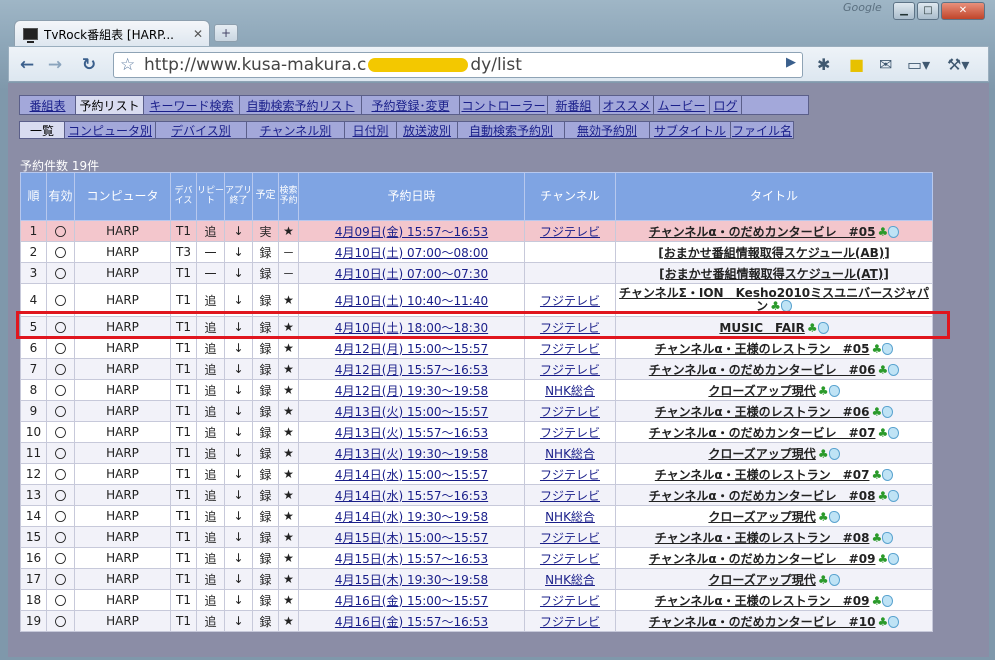 The image size is (995, 660). I want to click on submenu-by-wave: 放送波別, so click(427, 130).